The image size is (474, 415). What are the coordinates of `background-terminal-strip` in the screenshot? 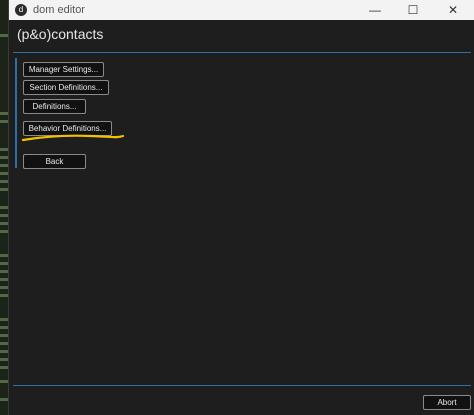 It's located at (4, 207).